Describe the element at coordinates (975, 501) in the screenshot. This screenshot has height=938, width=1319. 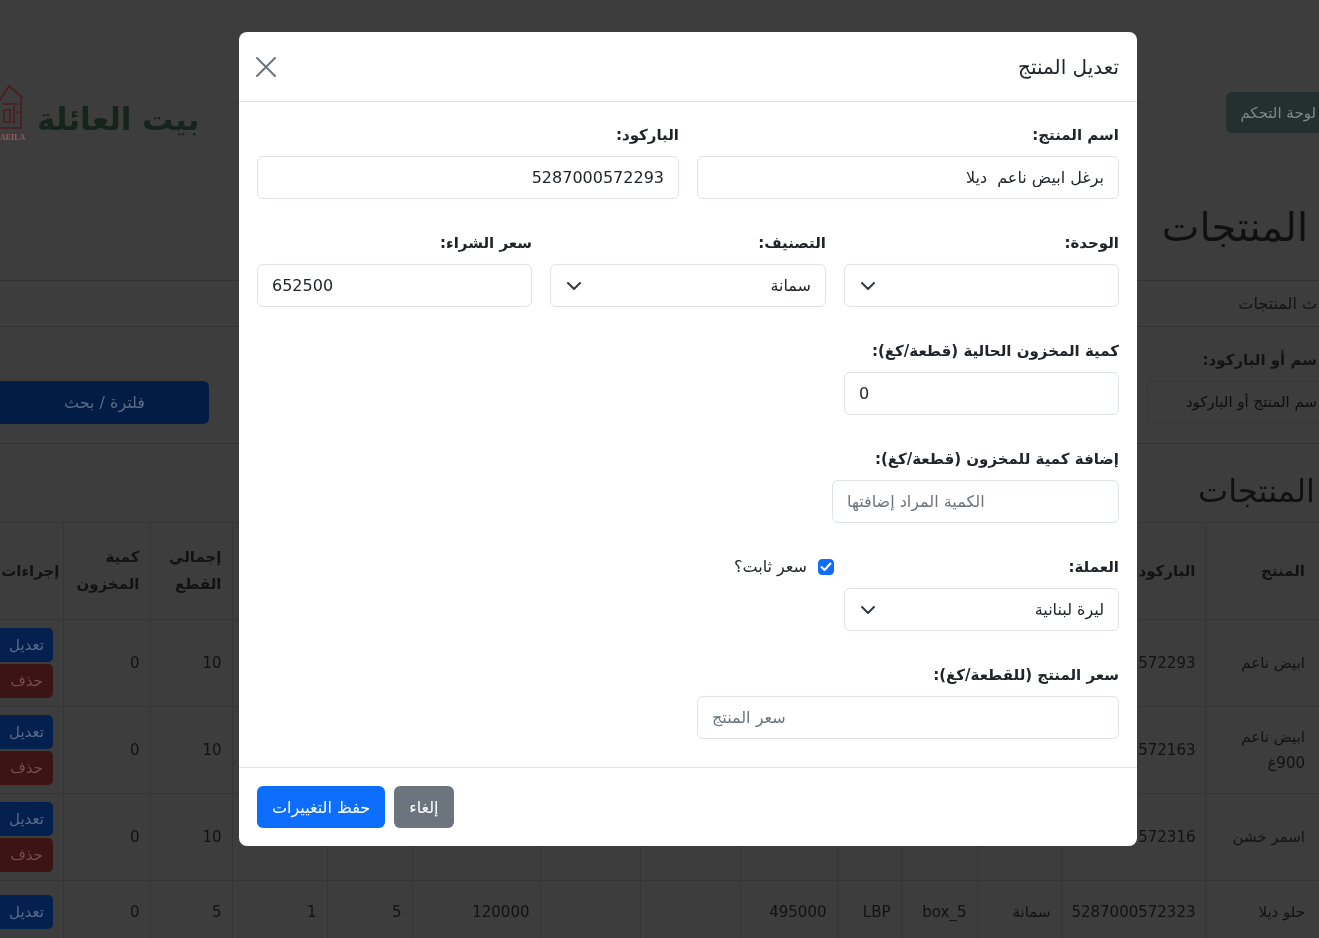
I see `input-field: الكمية المراد إضافتها` at that location.